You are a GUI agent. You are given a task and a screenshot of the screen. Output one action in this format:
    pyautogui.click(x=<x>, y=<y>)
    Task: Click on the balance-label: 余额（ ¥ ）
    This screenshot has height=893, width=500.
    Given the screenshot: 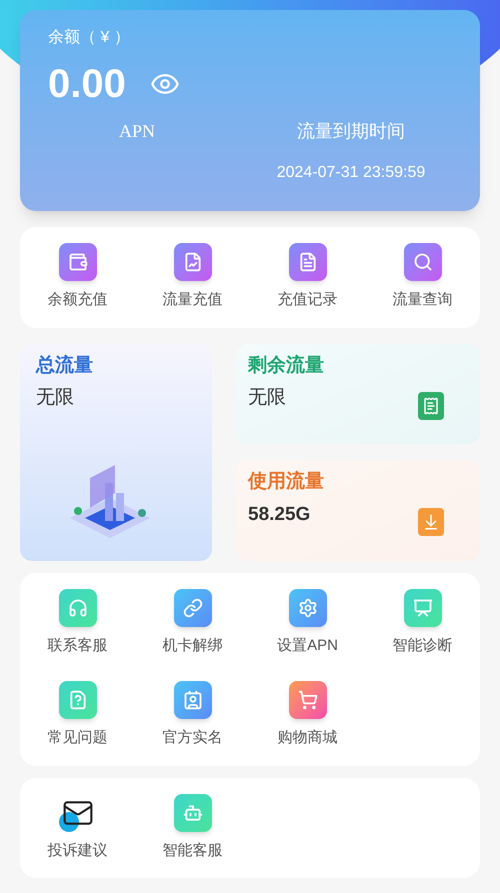 What is the action you would take?
    pyautogui.click(x=89, y=38)
    